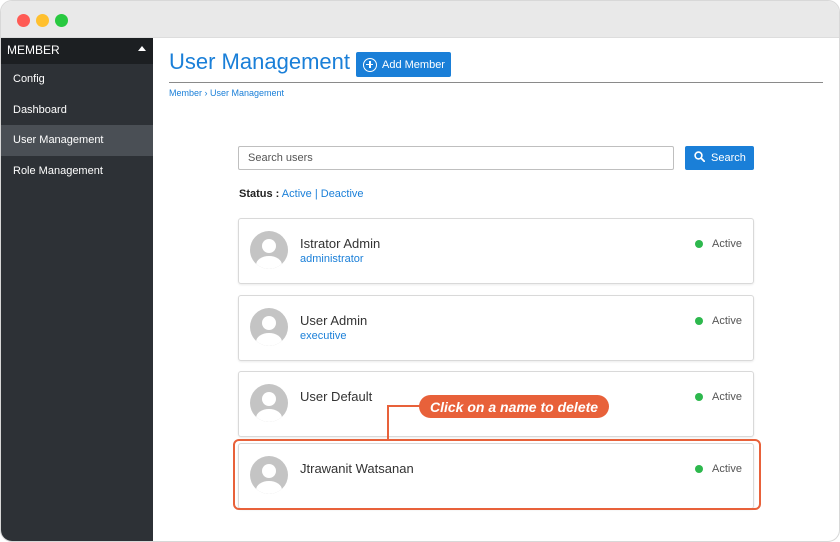  Describe the element at coordinates (23, 20) in the screenshot. I see `close-window-button` at that location.